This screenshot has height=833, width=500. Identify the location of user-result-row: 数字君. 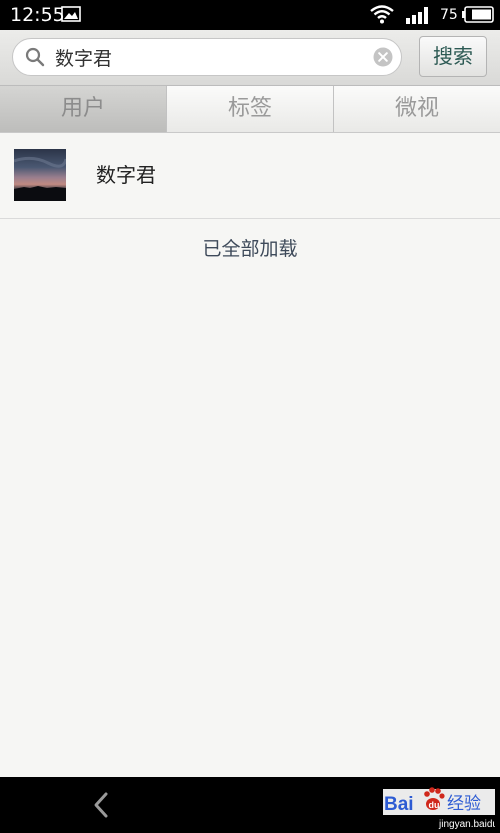
(250, 176).